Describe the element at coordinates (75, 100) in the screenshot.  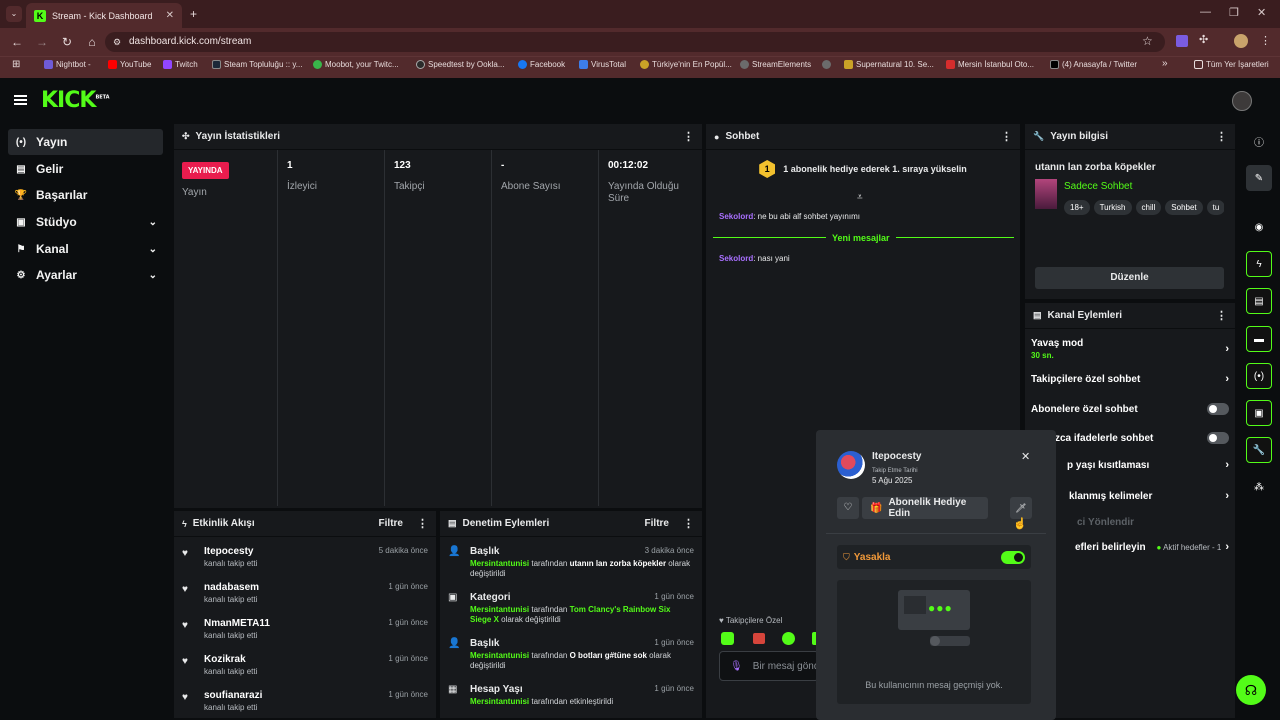
I see `kick-logo: KICKBETA` at that location.